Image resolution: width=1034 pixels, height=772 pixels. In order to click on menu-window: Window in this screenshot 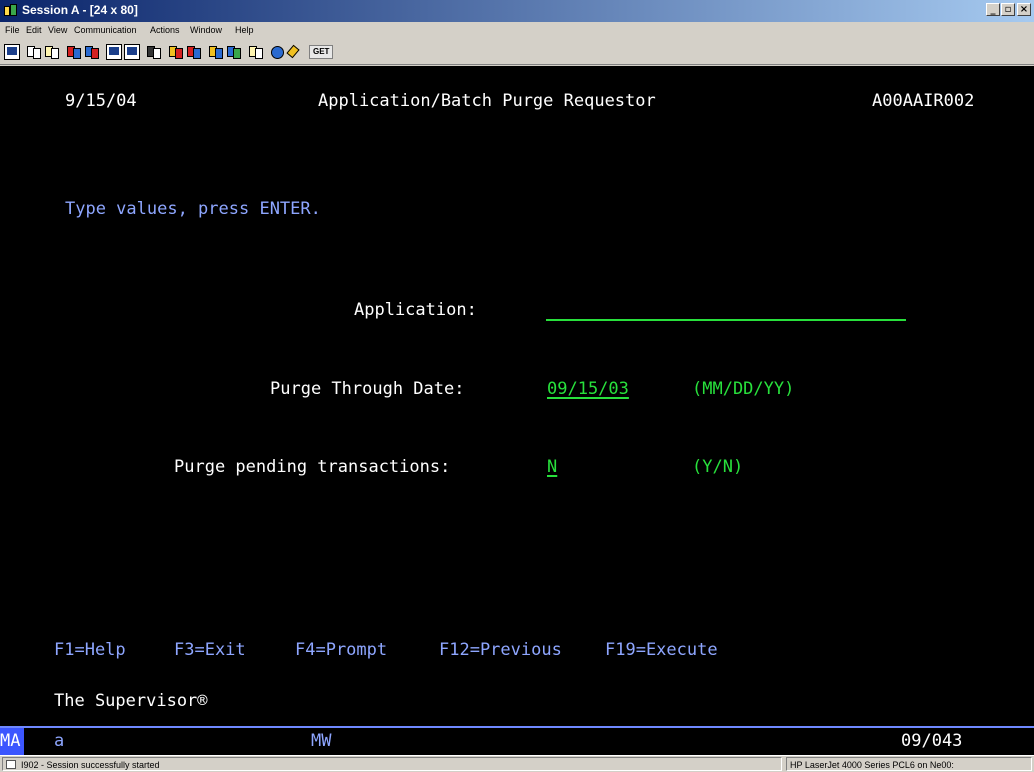, I will do `click(206, 30)`.